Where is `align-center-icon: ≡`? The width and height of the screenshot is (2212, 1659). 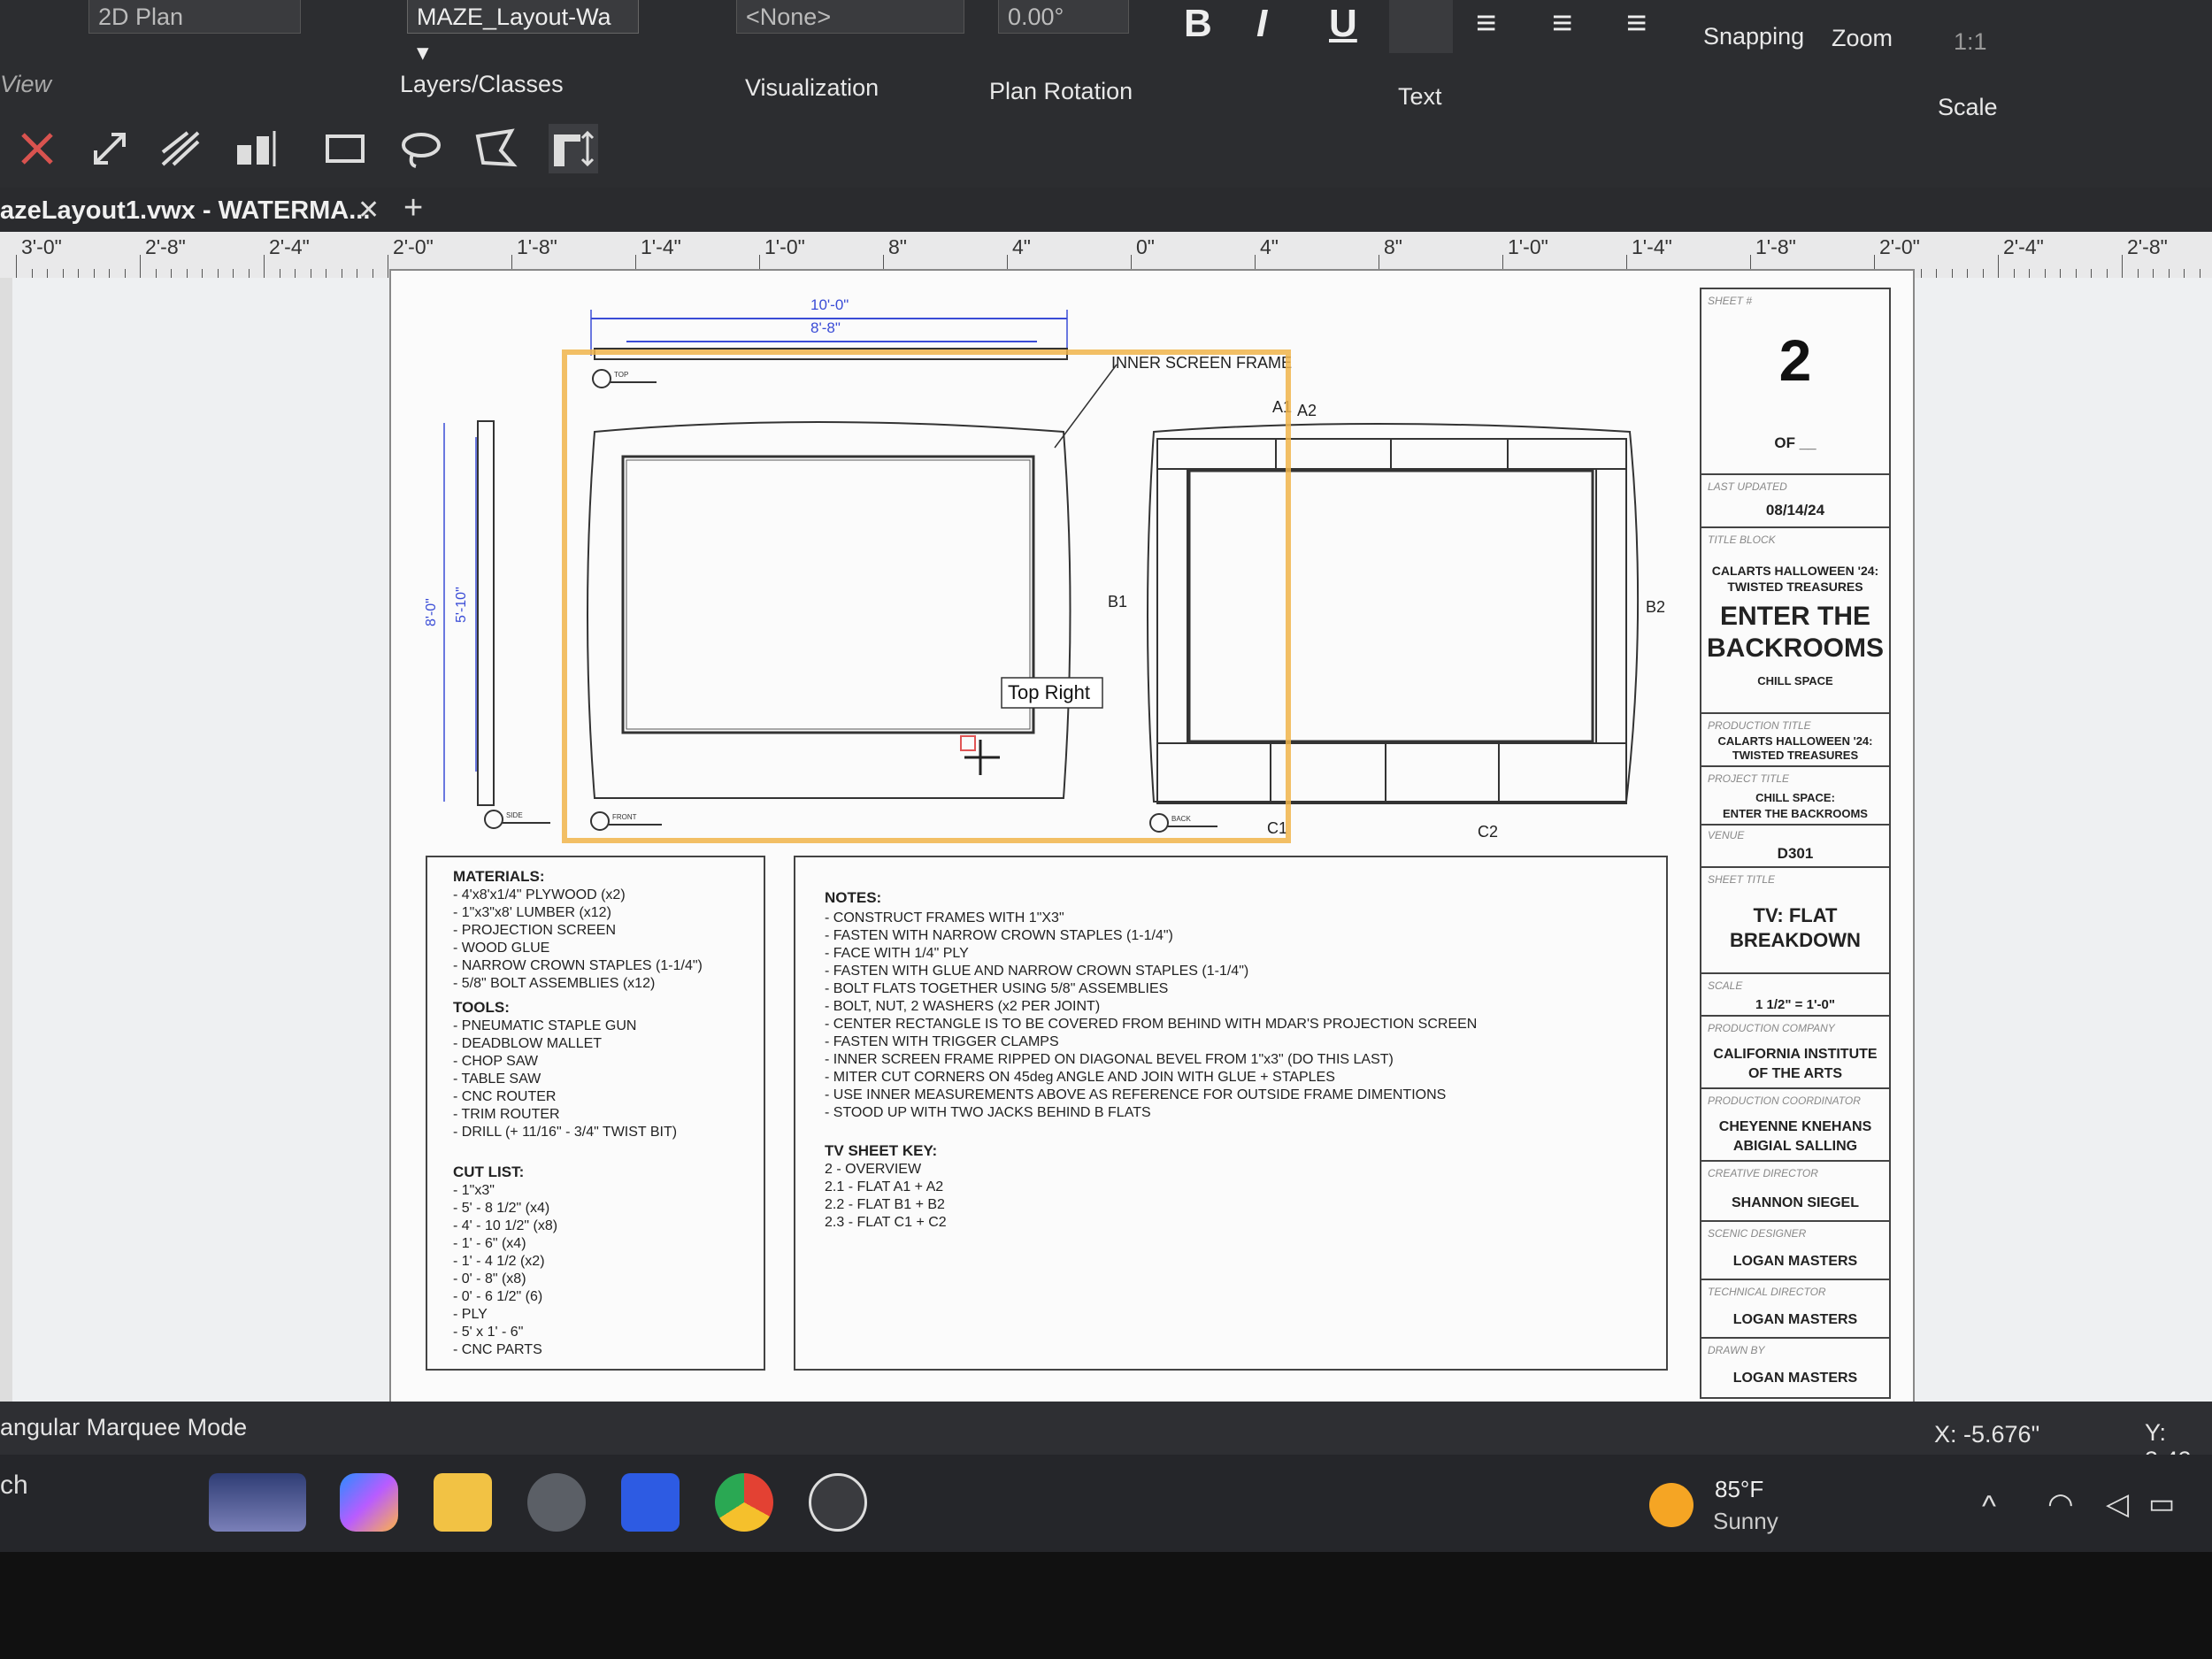 align-center-icon: ≡ is located at coordinates (1562, 24).